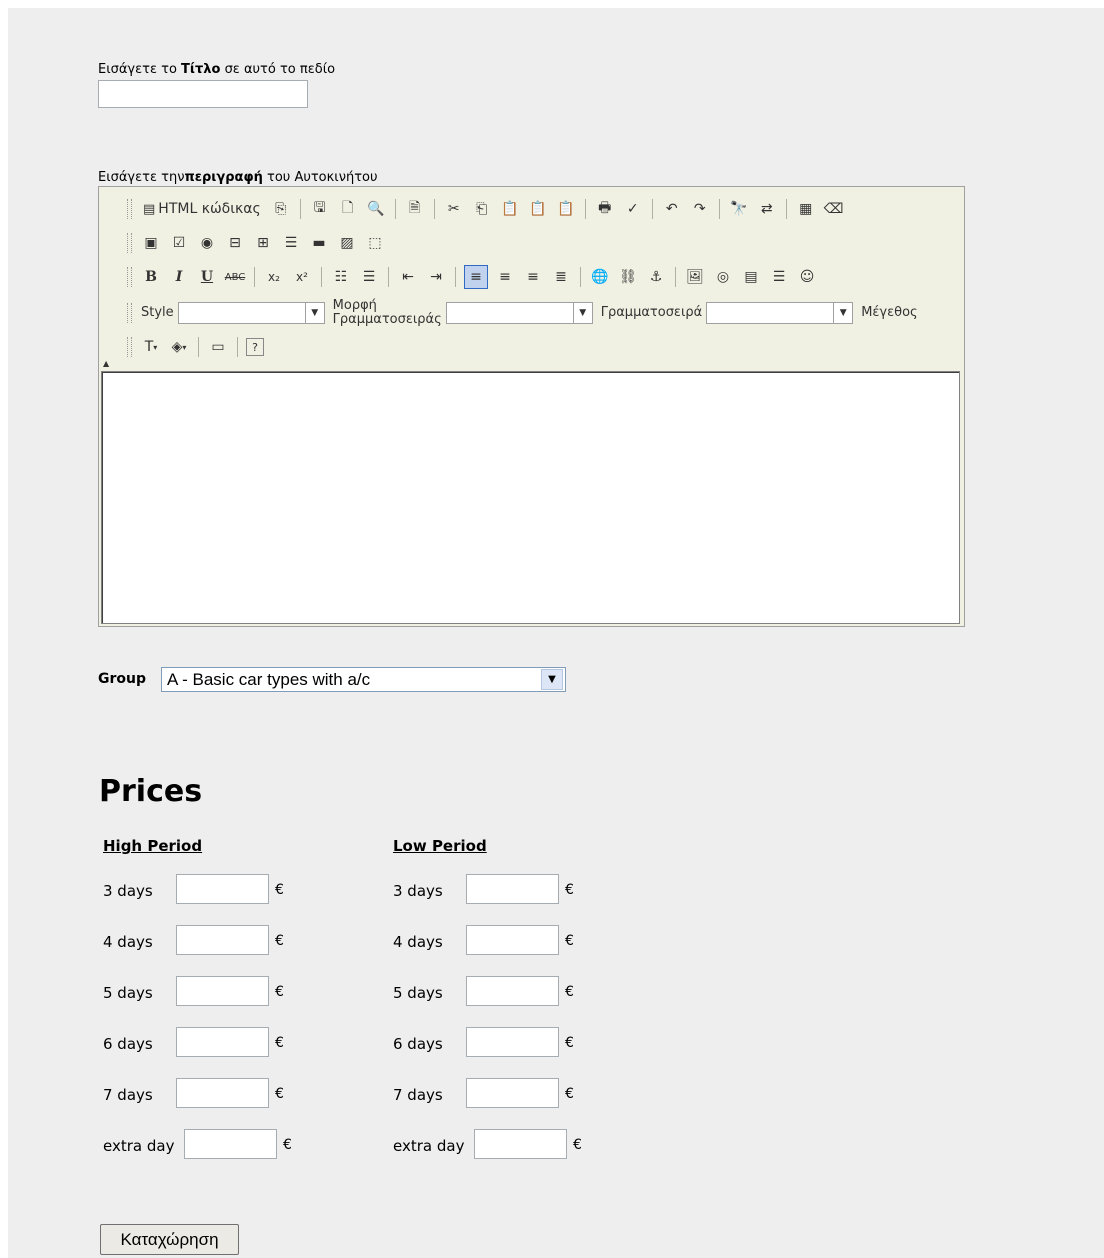  I want to click on html-source-label: HTML κώδικας, so click(209, 209).